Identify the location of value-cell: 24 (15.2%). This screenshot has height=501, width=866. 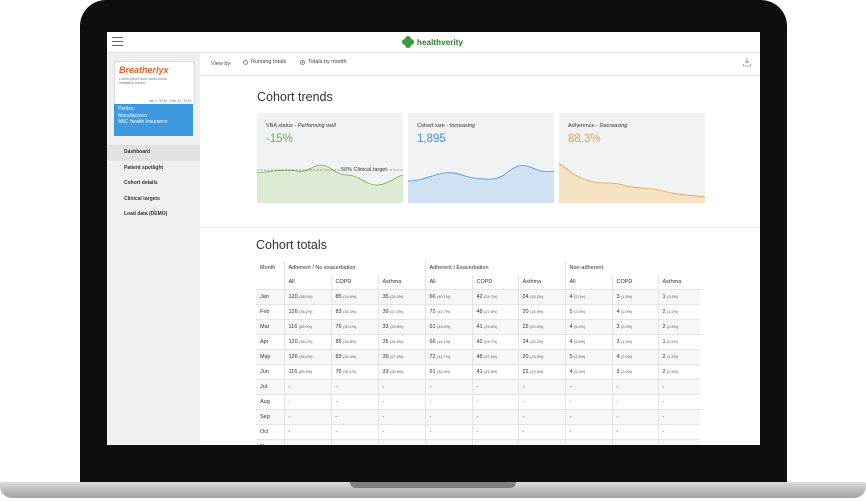
(541, 297).